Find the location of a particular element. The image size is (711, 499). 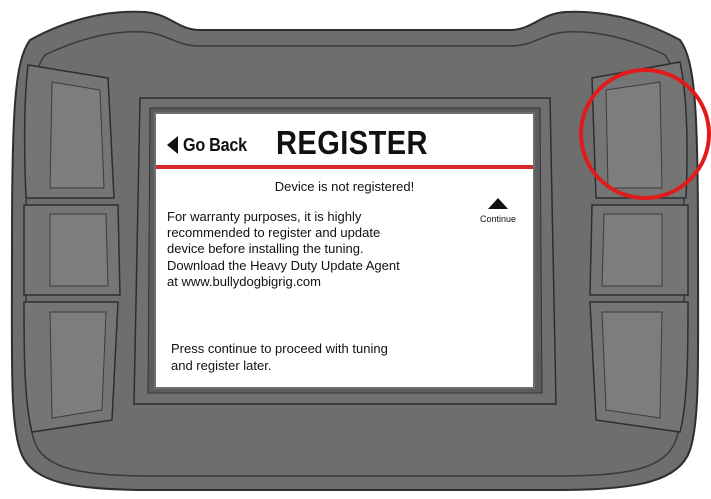

warranty-line: For warranty purposes, it is highly is located at coordinates (264, 216).